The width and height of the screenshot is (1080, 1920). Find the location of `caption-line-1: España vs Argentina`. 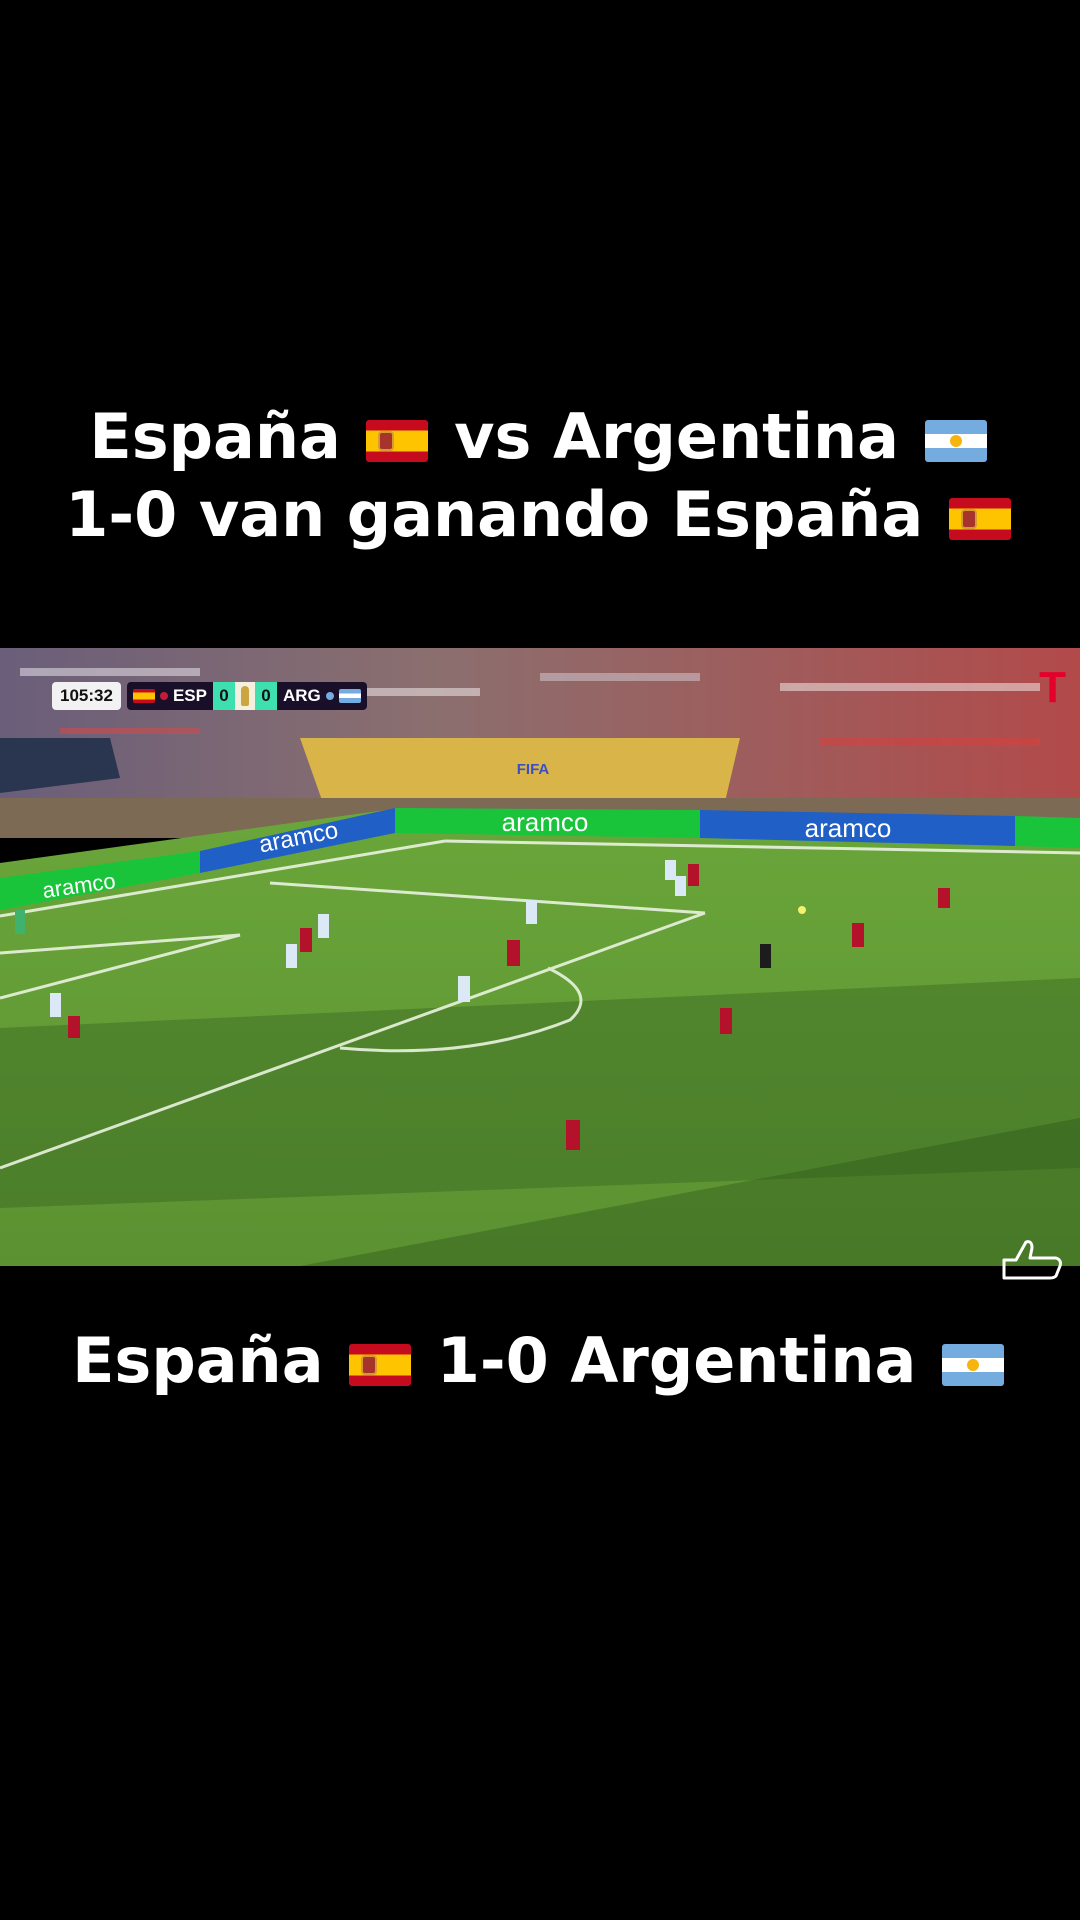

caption-line-1: España vs Argentina is located at coordinates (540, 437).